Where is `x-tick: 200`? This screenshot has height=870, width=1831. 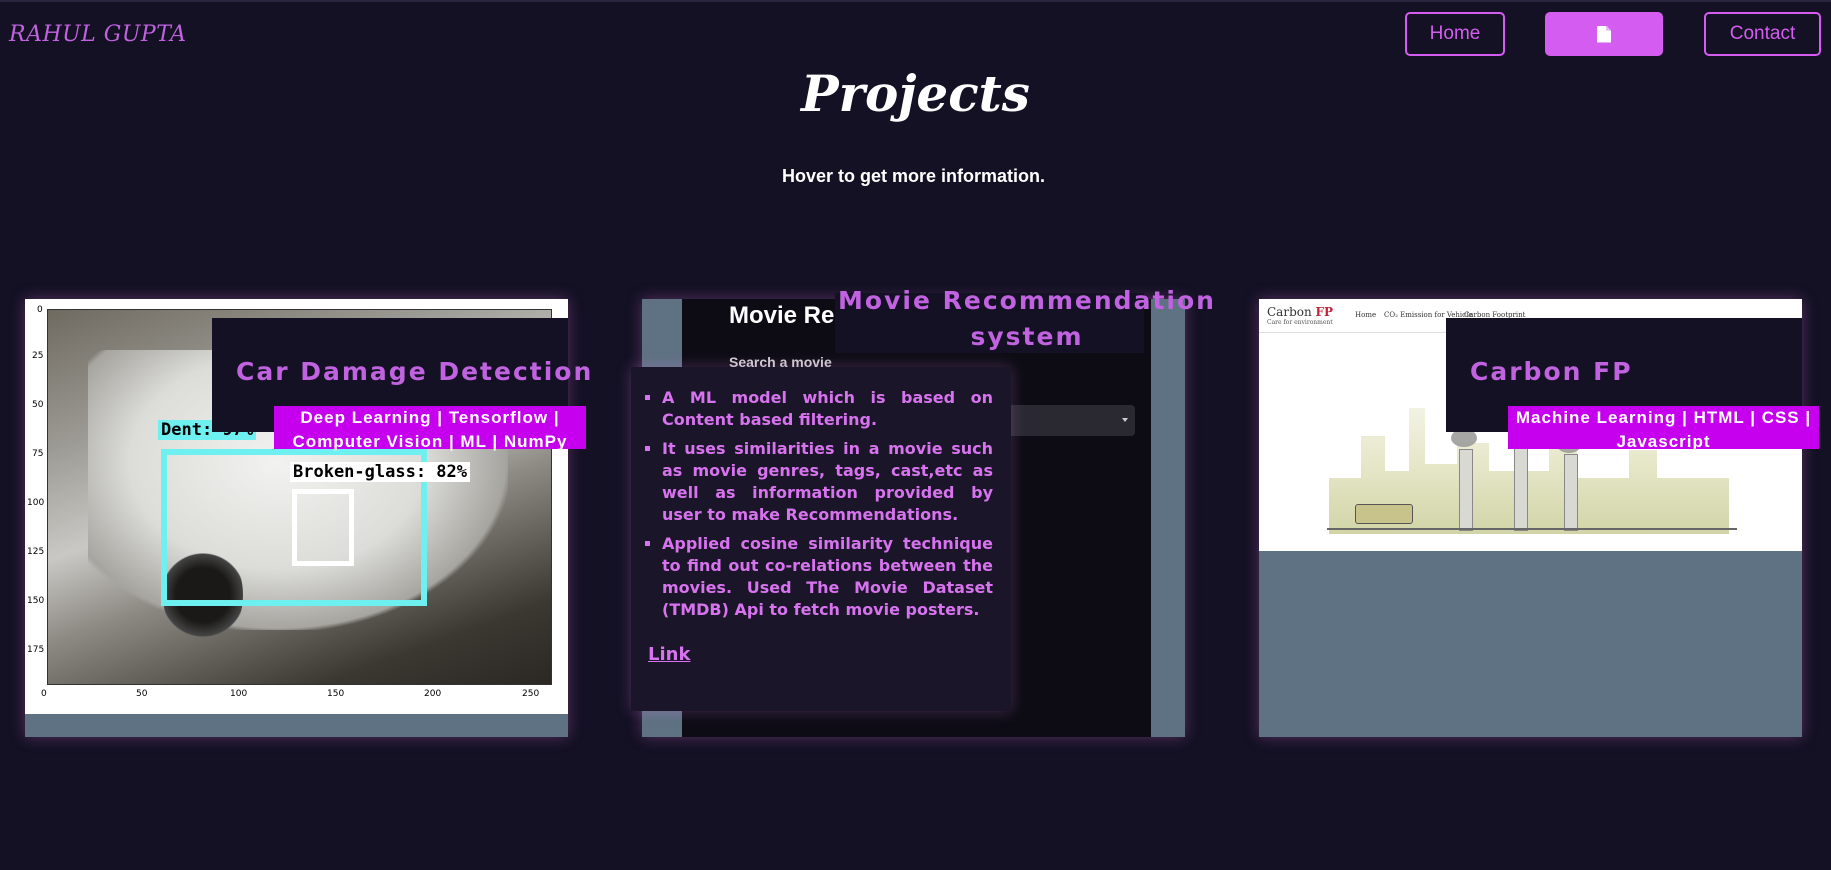
x-tick: 200 is located at coordinates (433, 694).